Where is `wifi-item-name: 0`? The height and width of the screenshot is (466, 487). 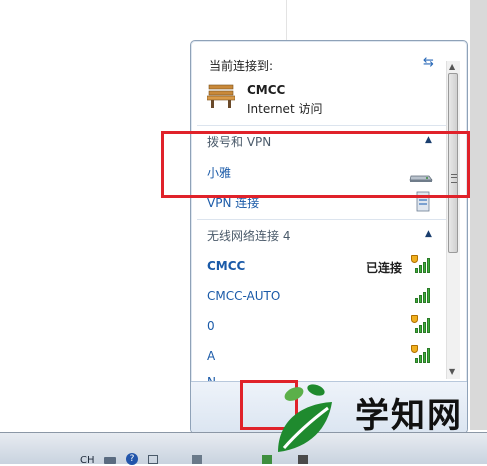
wifi-item-name: 0 is located at coordinates (211, 326).